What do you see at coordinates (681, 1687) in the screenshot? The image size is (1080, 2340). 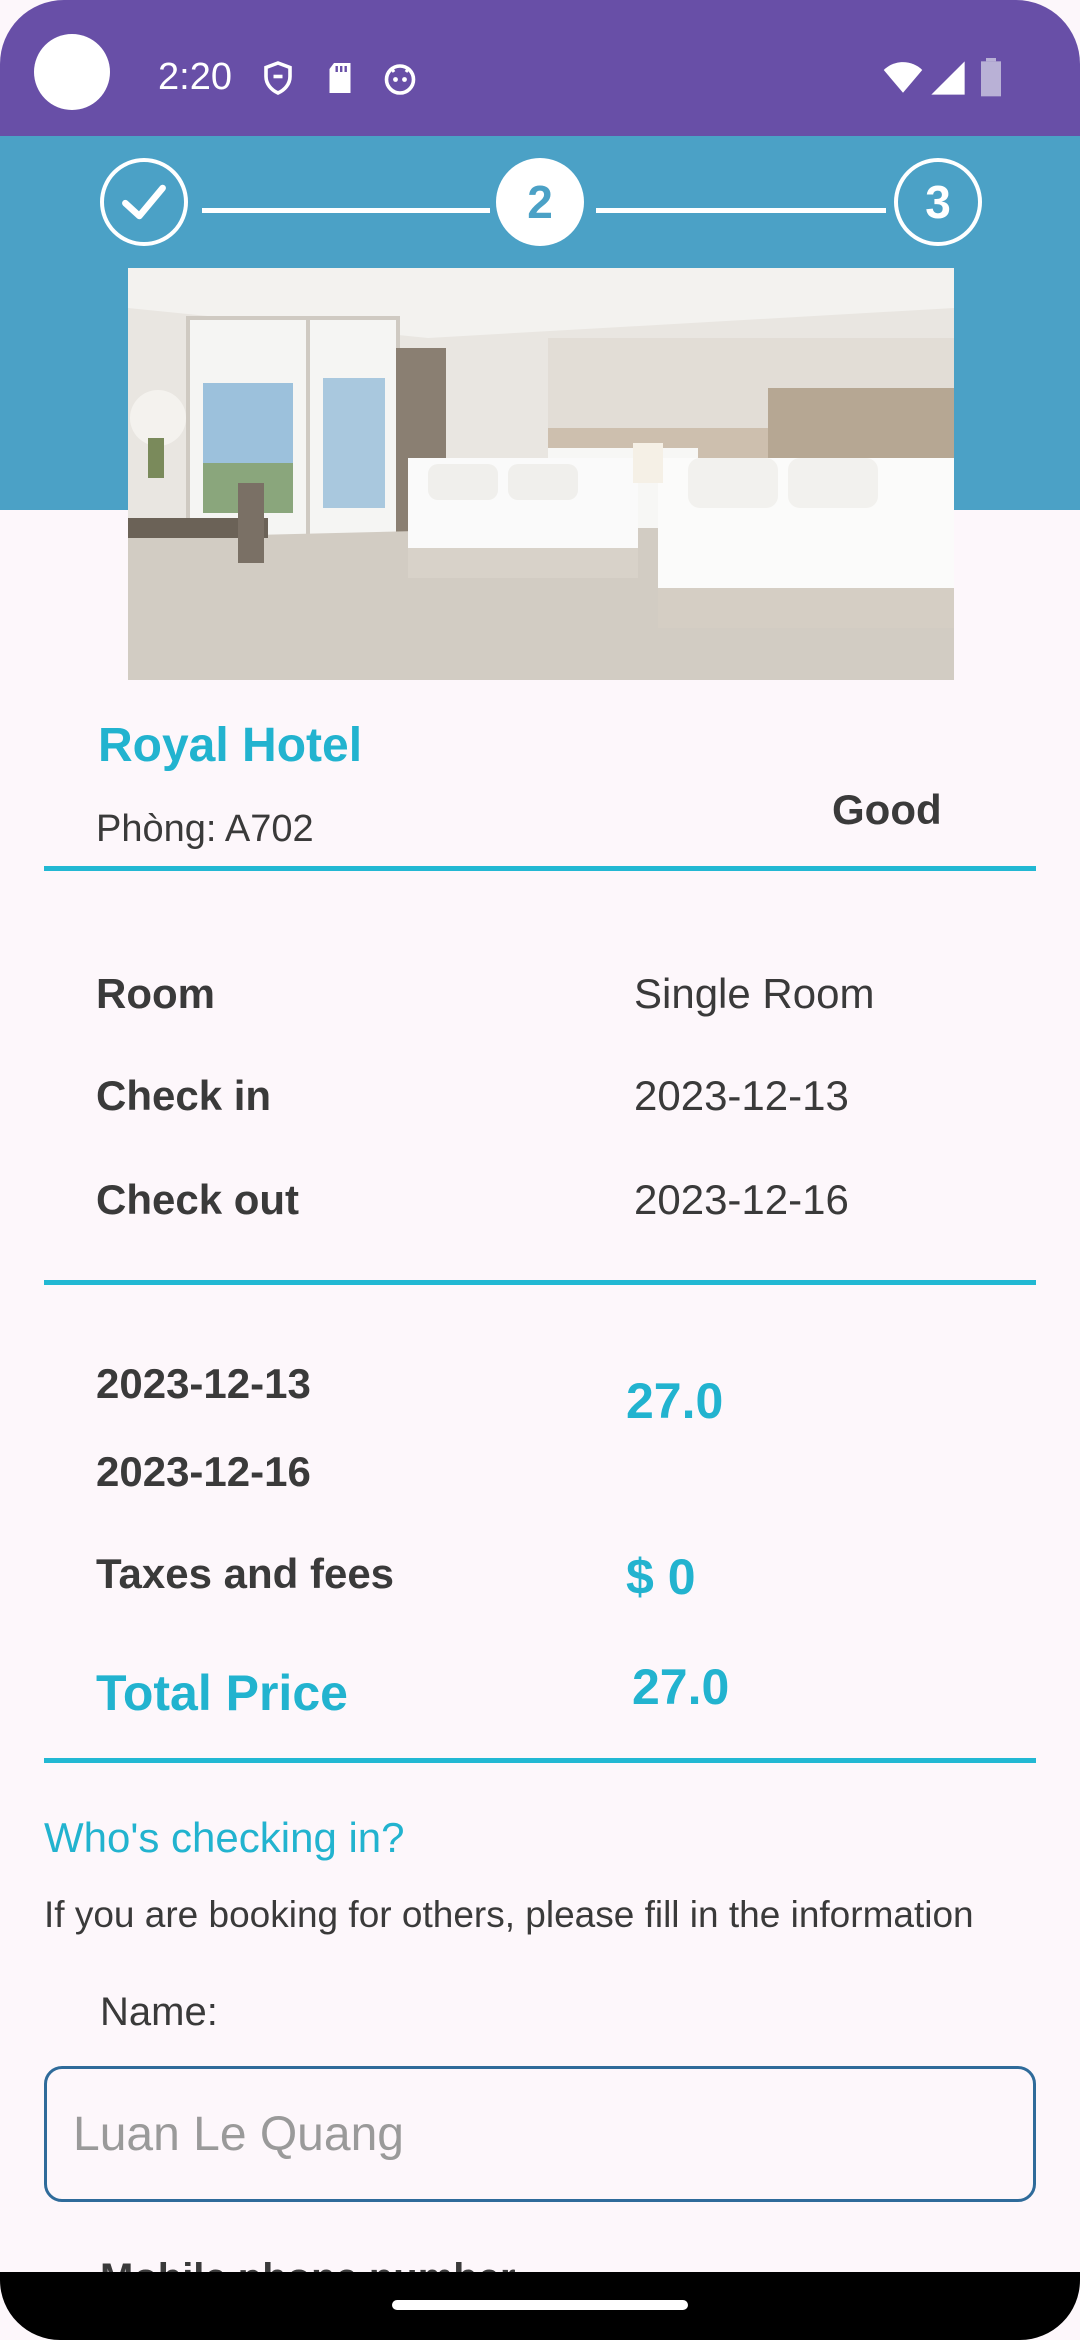 I see `total-price-value: 27.0` at bounding box center [681, 1687].